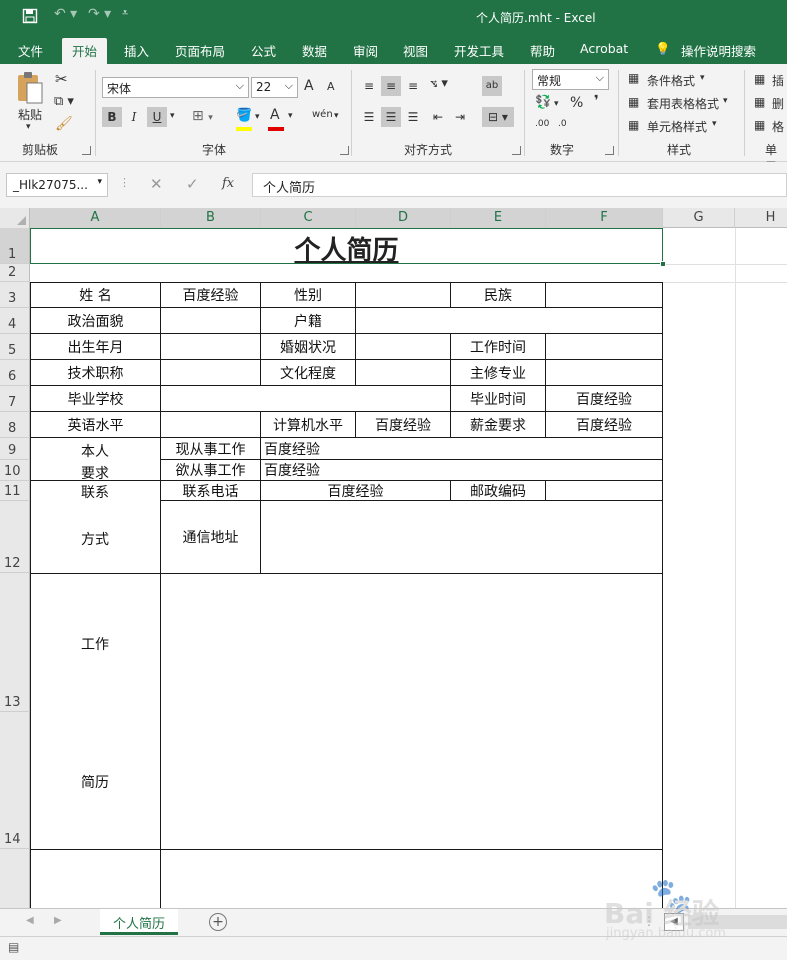  What do you see at coordinates (95, 527) in the screenshot?
I see `cell-contact-method: 联系 方式` at bounding box center [95, 527].